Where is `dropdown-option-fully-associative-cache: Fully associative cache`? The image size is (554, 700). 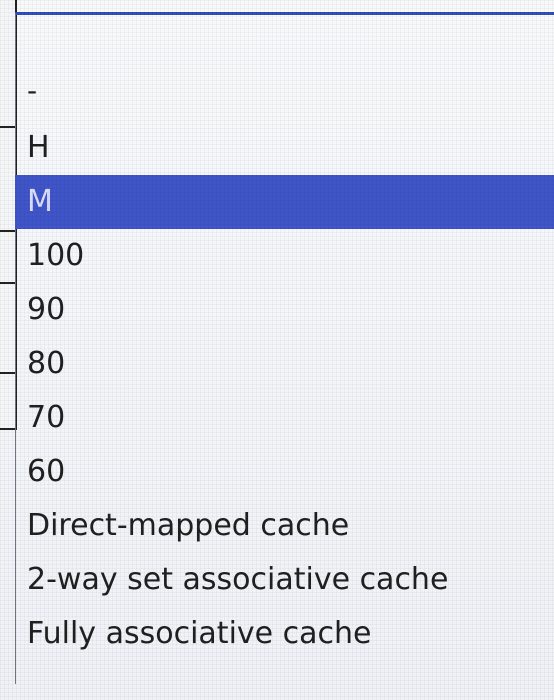 dropdown-option-fully-associative-cache: Fully associative cache is located at coordinates (284, 634).